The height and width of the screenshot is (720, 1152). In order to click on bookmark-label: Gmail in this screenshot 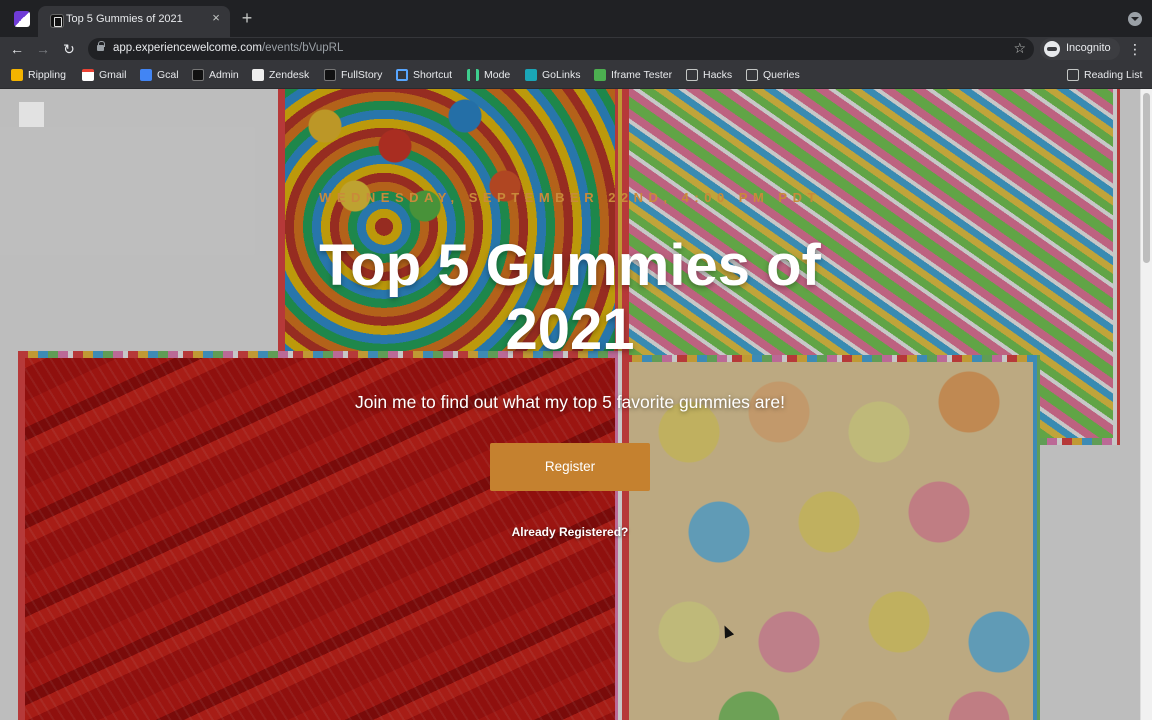, I will do `click(113, 75)`.